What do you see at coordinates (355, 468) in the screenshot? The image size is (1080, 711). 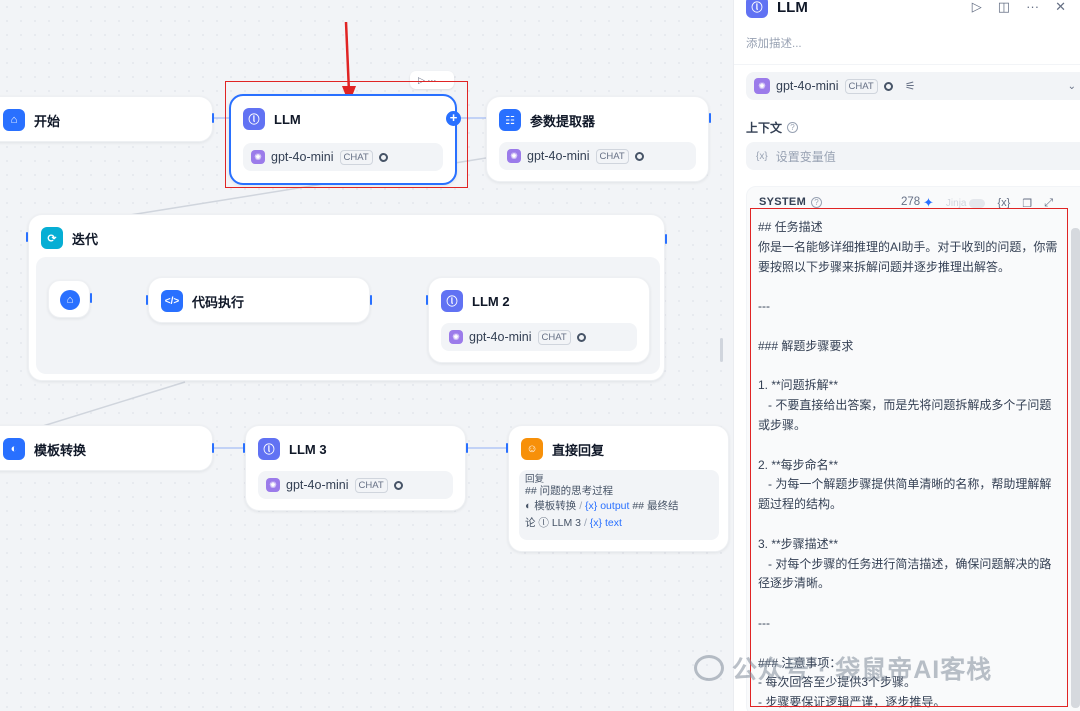 I see `node-llm-3: ⓛ LLM 3 ✺ gpt-4o-mini CHAT` at bounding box center [355, 468].